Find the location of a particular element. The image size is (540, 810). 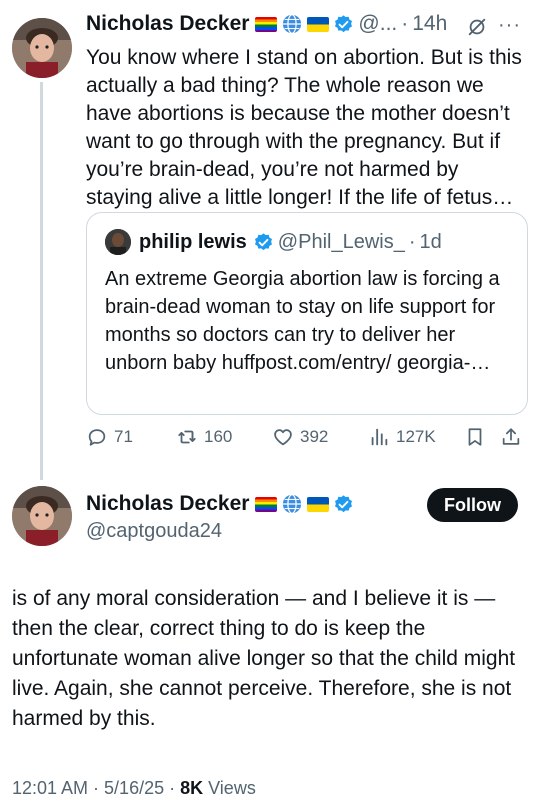

tweet-time: 14h is located at coordinates (429, 24).